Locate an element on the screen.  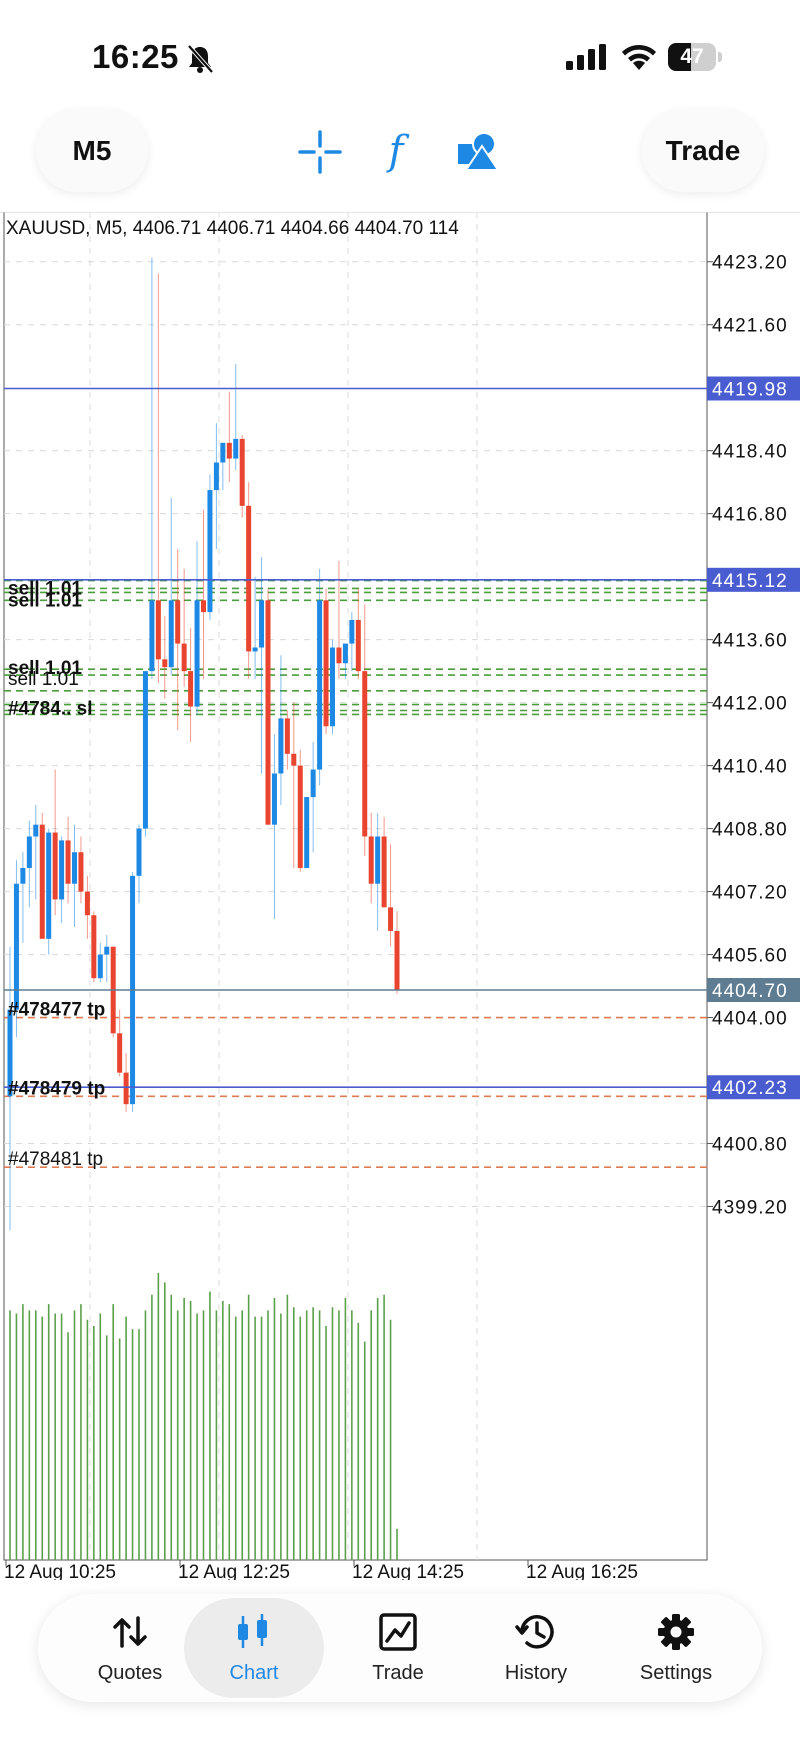
take-profit-label: #478477 tp is located at coordinates (56, 1010).